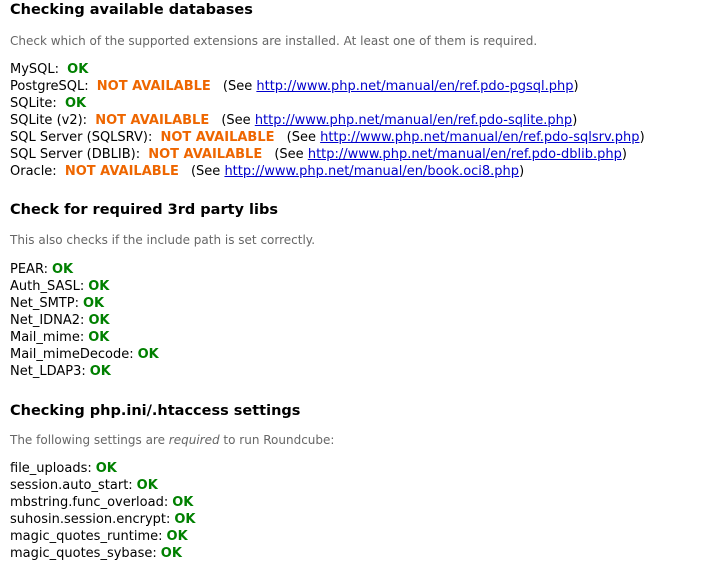  What do you see at coordinates (89, 440) in the screenshot?
I see `settings-hint-before: The following settings are` at bounding box center [89, 440].